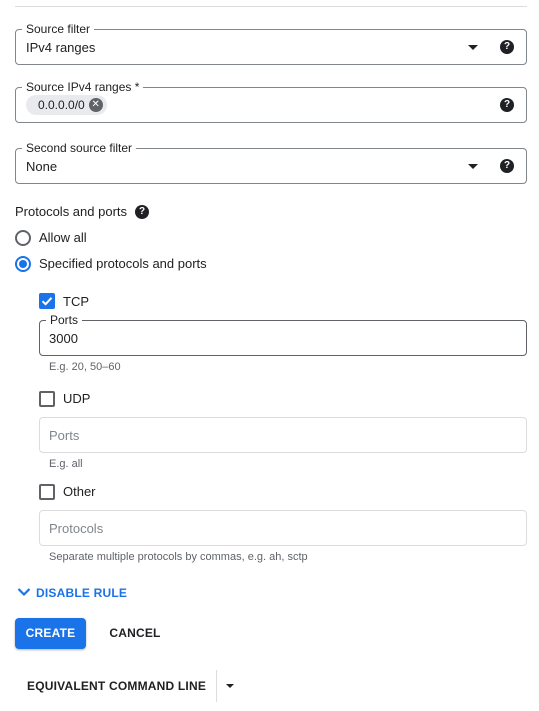 The image size is (539, 711). Describe the element at coordinates (63, 338) in the screenshot. I see `tcp-ports-value: 3000` at that location.